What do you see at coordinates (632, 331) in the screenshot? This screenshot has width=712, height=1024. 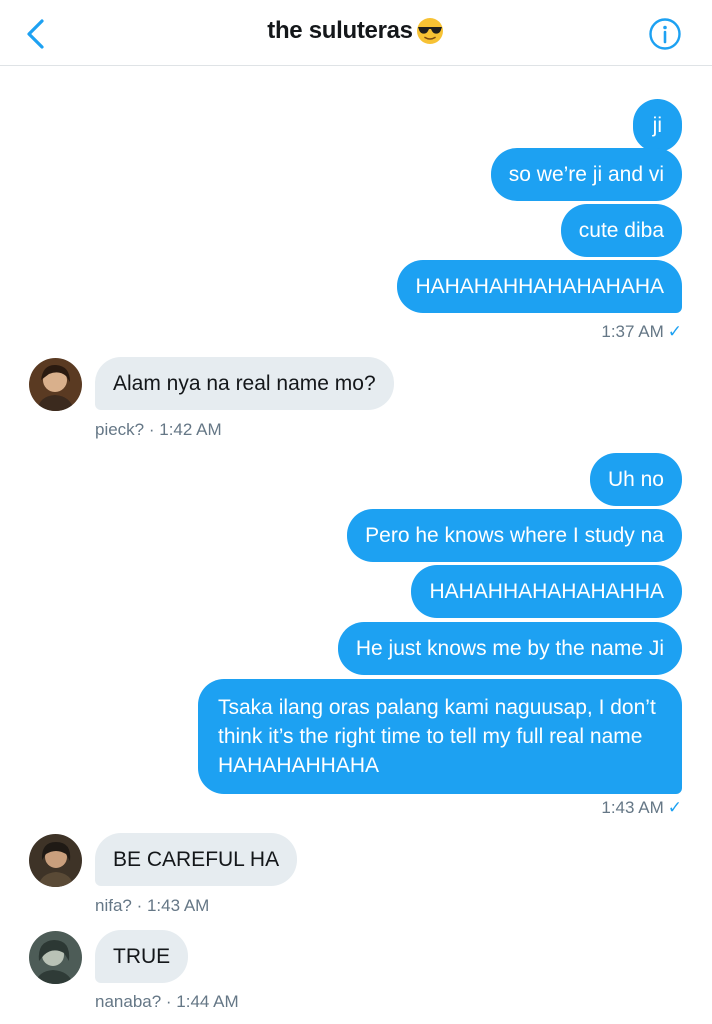 I see `timestamp-text: 1:37 AM` at bounding box center [632, 331].